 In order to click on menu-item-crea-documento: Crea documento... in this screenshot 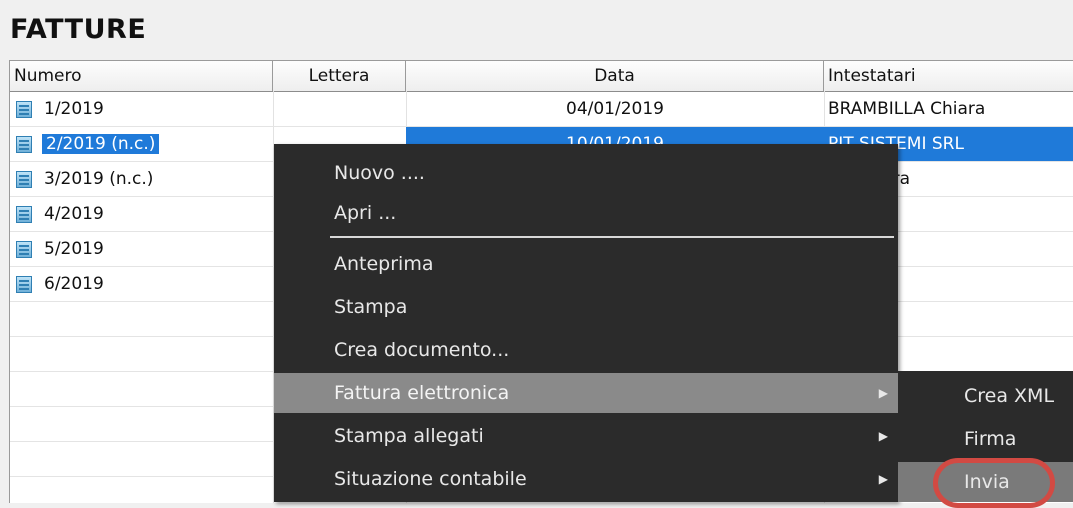, I will do `click(586, 350)`.